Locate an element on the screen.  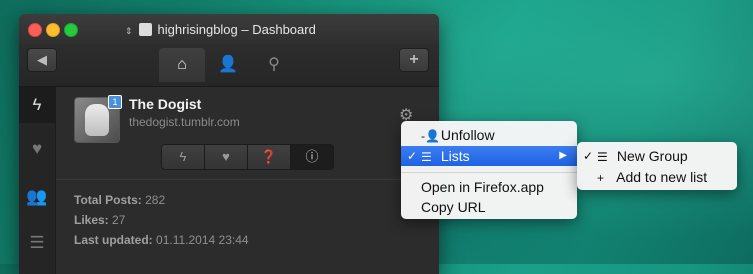
stat-likes-label: Likes: is located at coordinates (91, 220).